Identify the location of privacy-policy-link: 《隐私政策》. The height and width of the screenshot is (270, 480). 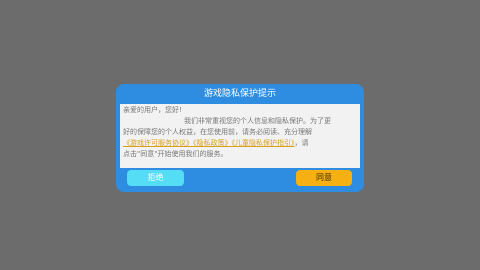
(212, 143).